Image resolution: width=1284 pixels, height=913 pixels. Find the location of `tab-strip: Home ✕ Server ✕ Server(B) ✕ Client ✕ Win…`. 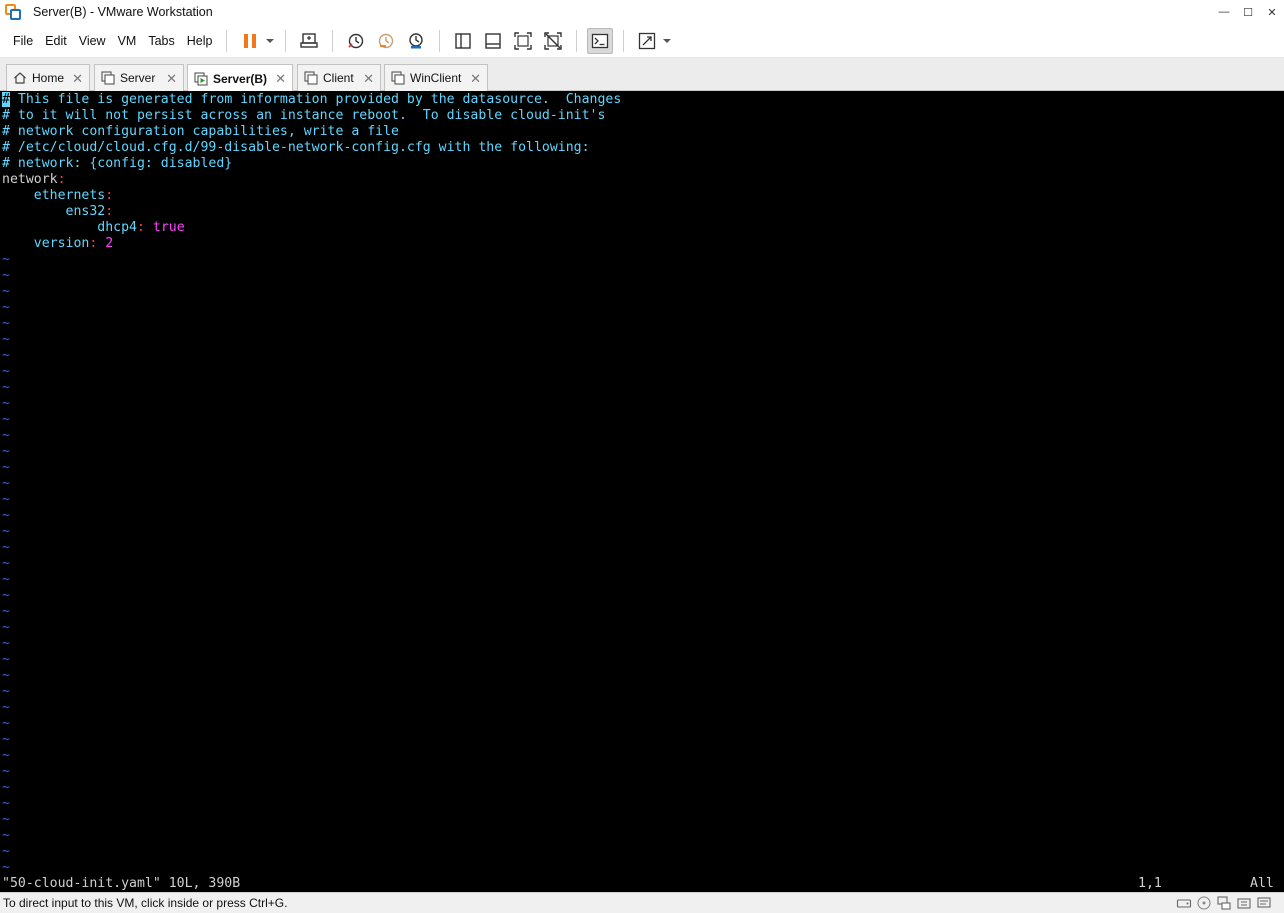

tab-strip: Home ✕ Server ✕ Server(B) ✕ Client ✕ Win… is located at coordinates (642, 75).